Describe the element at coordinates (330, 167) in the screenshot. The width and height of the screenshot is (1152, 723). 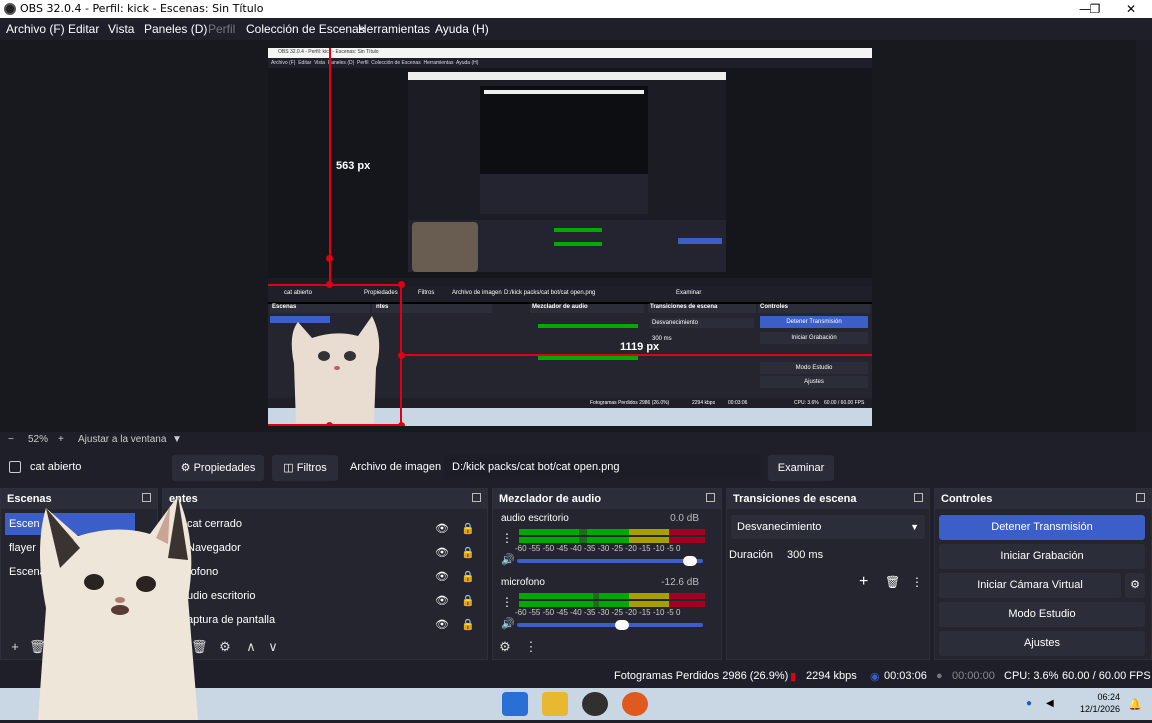
I see `measure-line-vertical` at that location.